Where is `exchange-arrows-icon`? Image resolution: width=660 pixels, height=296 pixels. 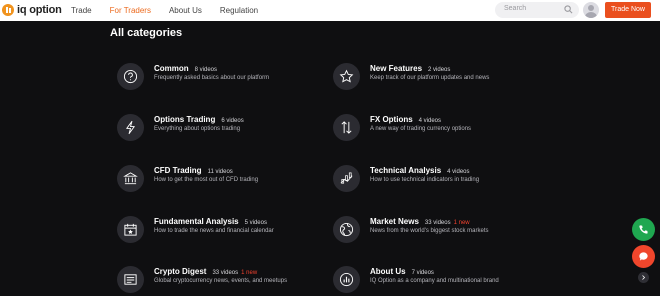 exchange-arrows-icon is located at coordinates (346, 127).